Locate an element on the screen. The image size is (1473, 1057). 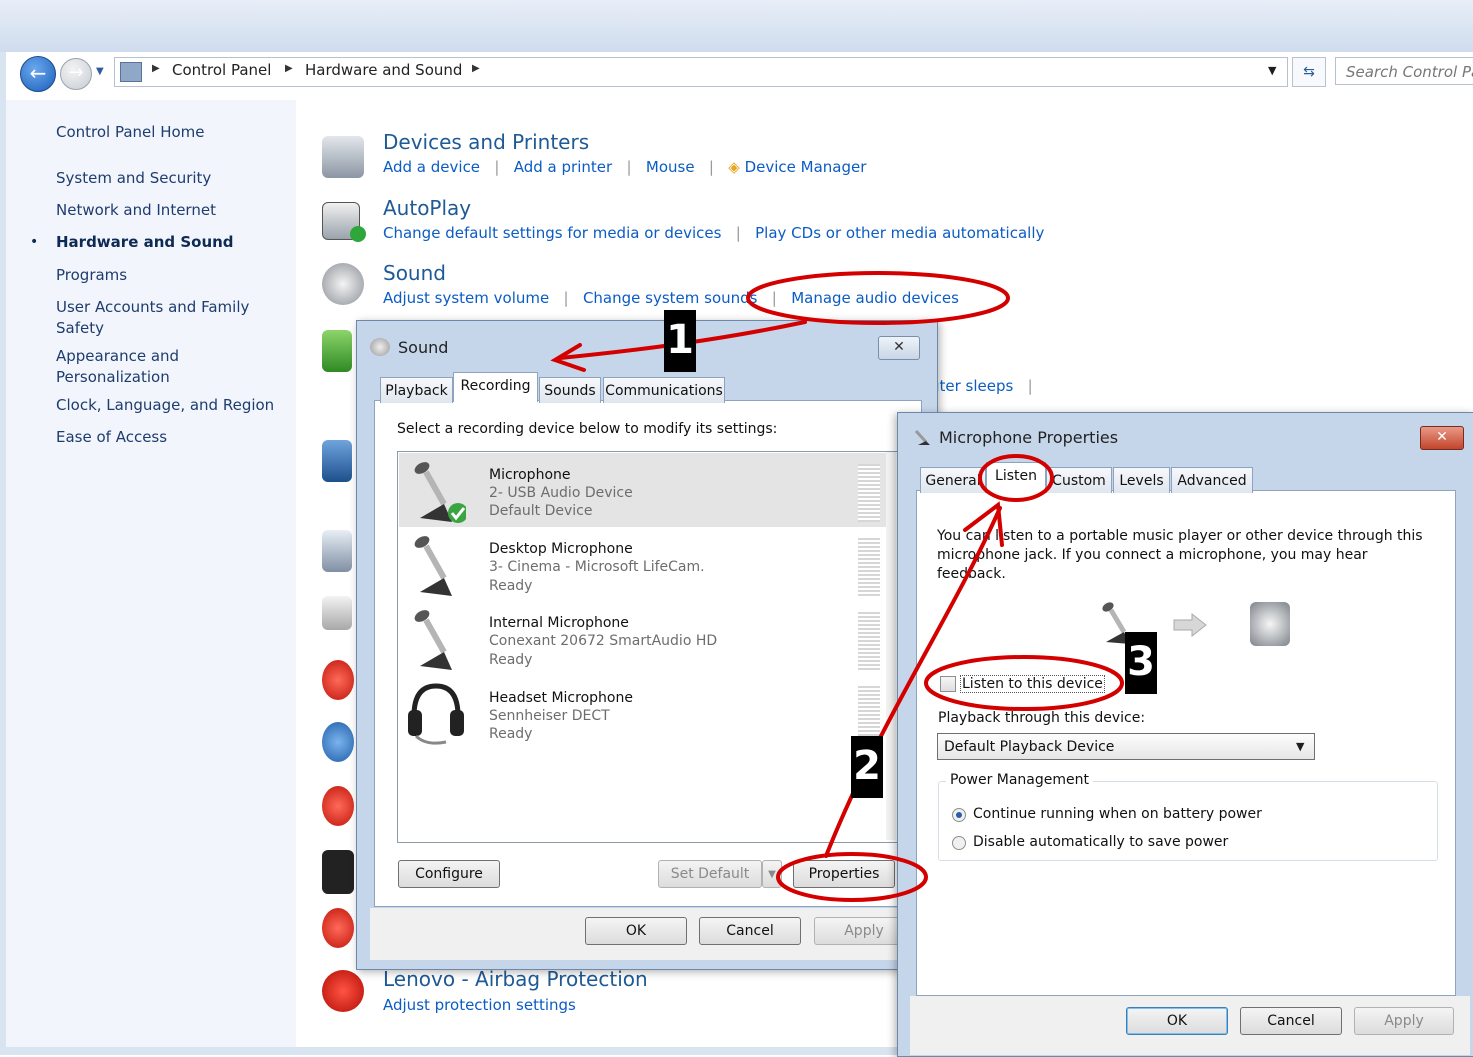
device-detail: Sennheiser DECT is located at coordinates (549, 716).